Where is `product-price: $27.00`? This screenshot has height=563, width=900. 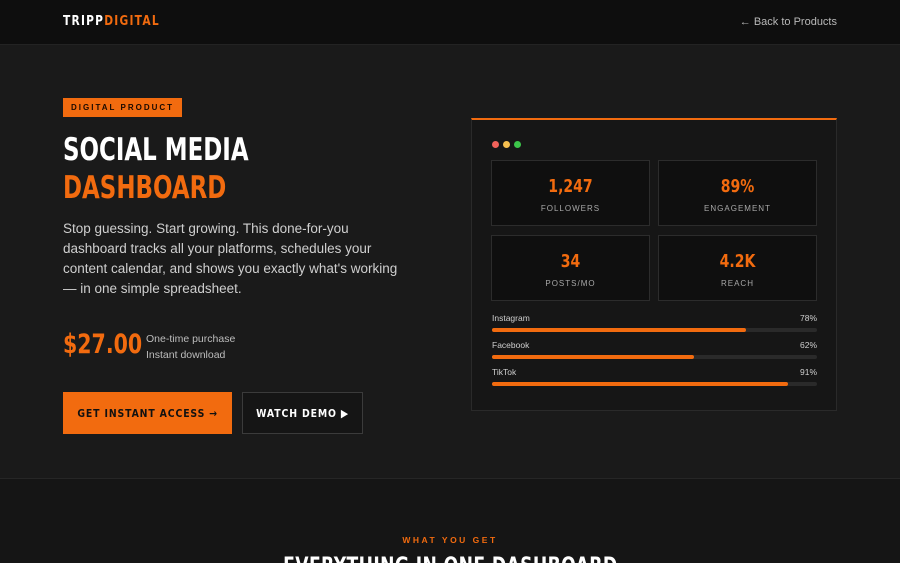 product-price: $27.00 is located at coordinates (103, 344).